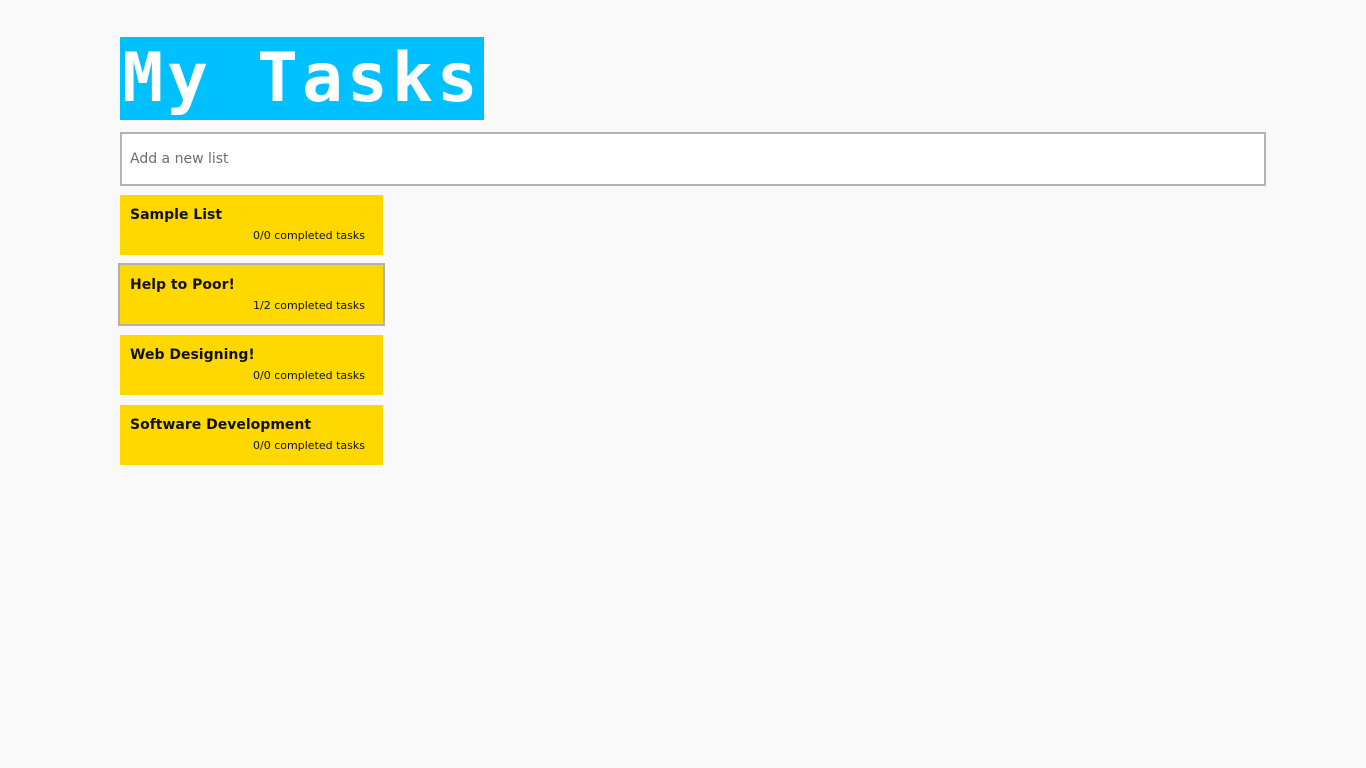 The image size is (1366, 768). Describe the element at coordinates (251, 294) in the screenshot. I see `list-item-help-to-poor: Help to Poor! 1/2 completed tasks` at that location.